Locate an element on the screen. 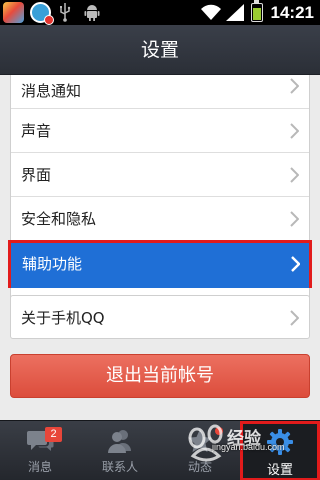 This screenshot has width=320, height=480. settings-item-label: 安全和隐私 is located at coordinates (59, 219).